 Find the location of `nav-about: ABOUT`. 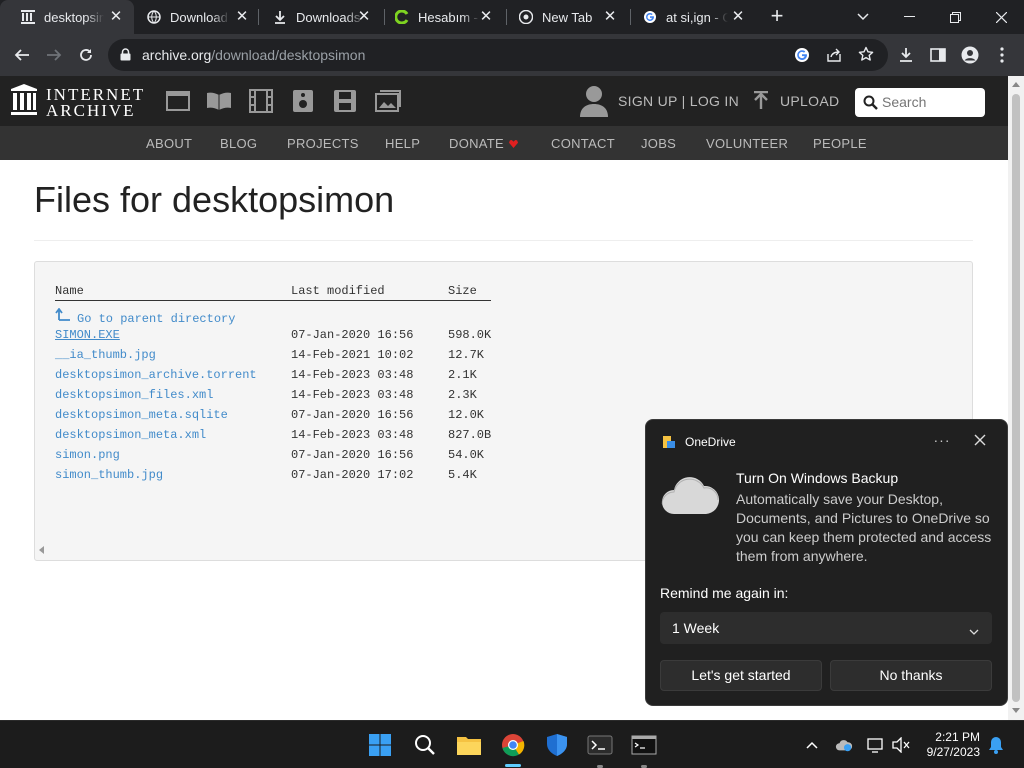

nav-about: ABOUT is located at coordinates (169, 143).